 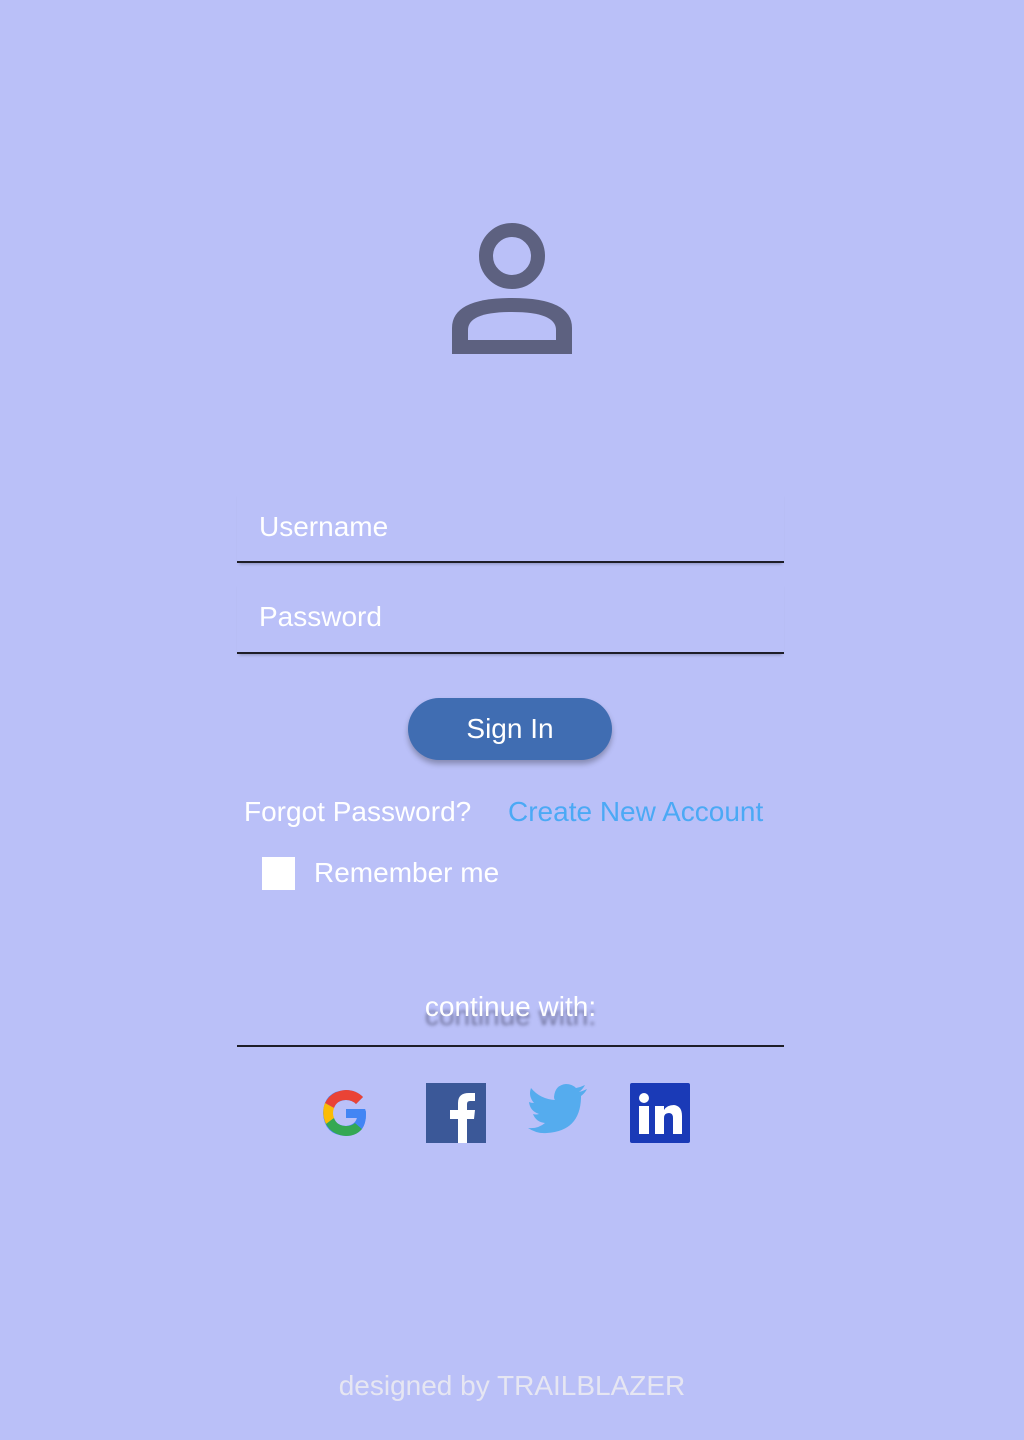 I want to click on facebook-login-button, so click(x=456, y=1113).